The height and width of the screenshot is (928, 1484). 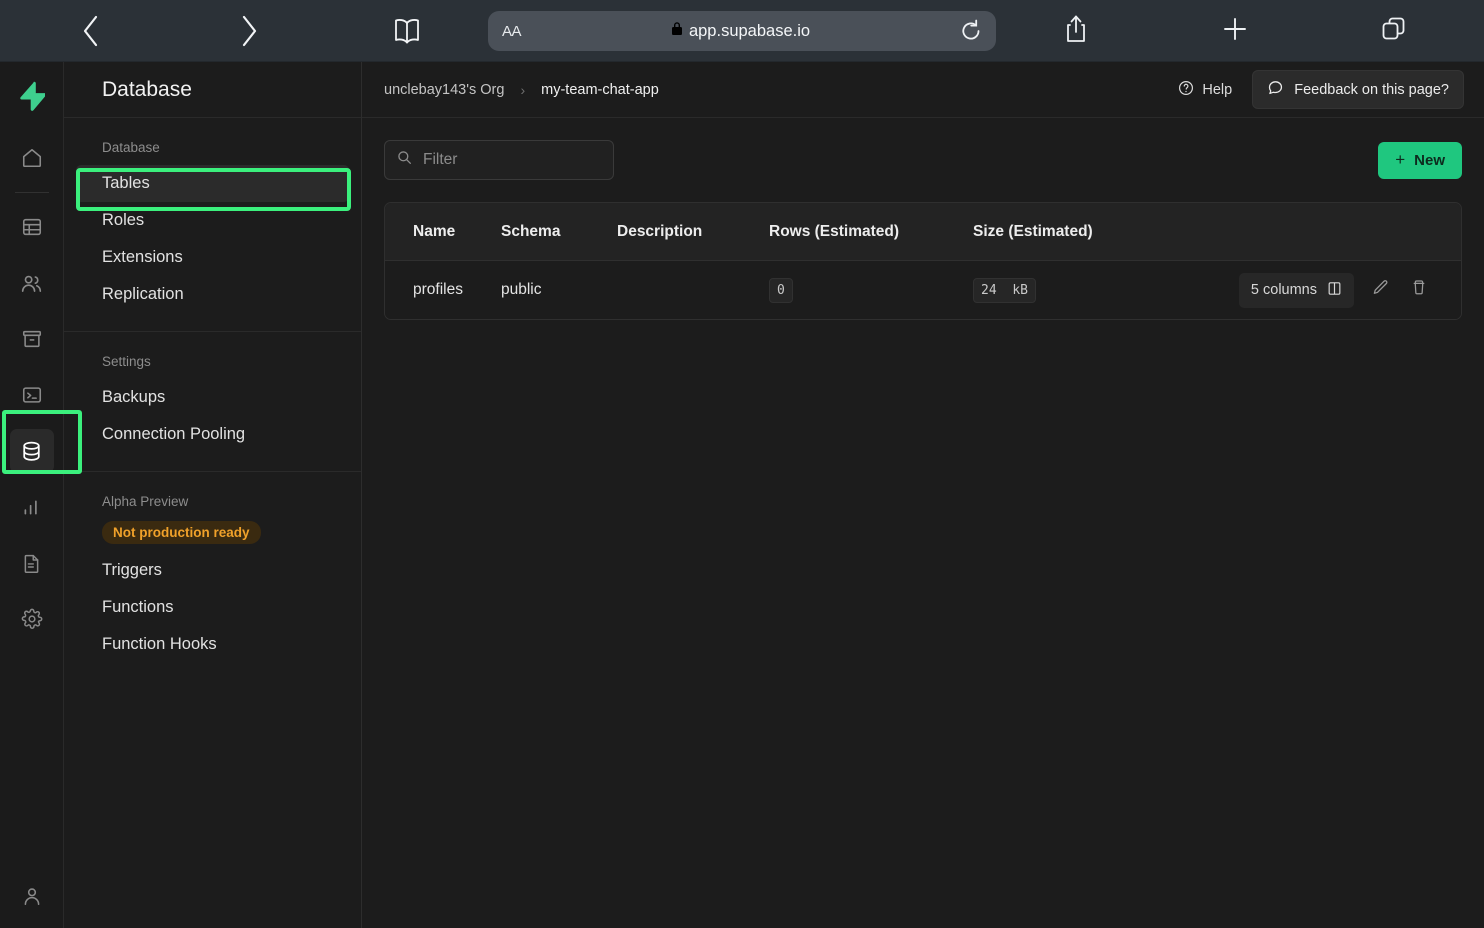 I want to click on text-size-button: AA, so click(x=512, y=31).